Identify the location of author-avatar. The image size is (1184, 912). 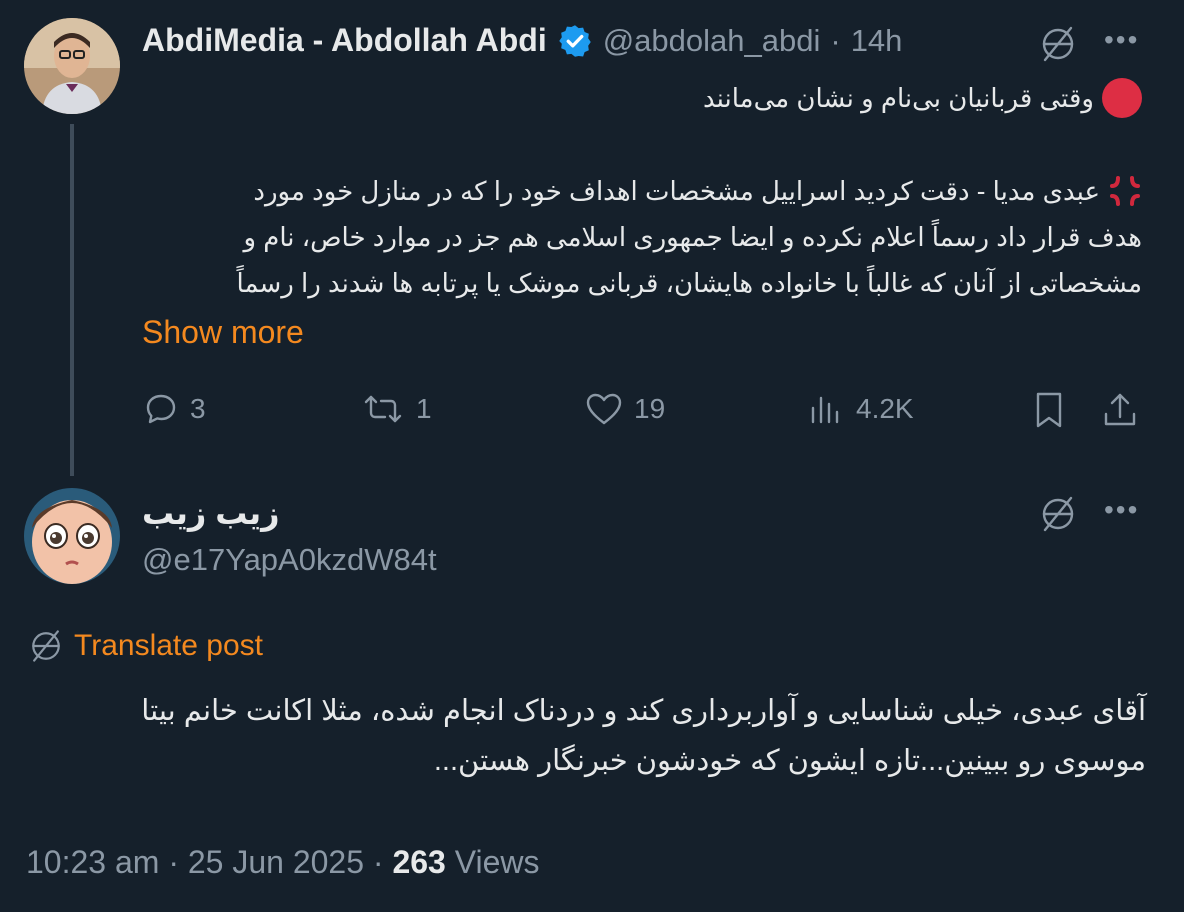
(72, 66).